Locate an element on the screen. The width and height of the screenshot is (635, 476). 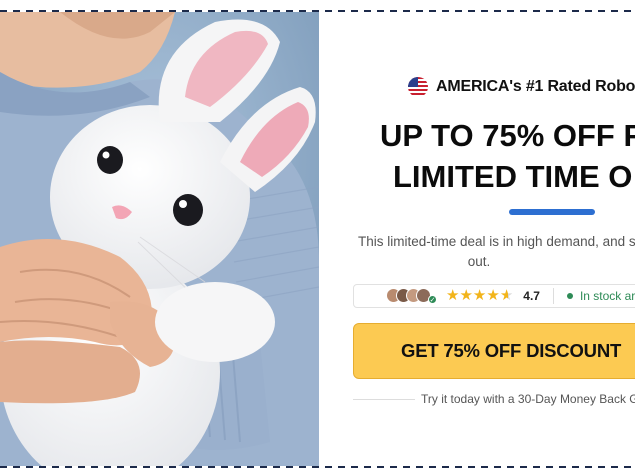
verified-check-icon: ✓ is located at coordinates (432, 299).